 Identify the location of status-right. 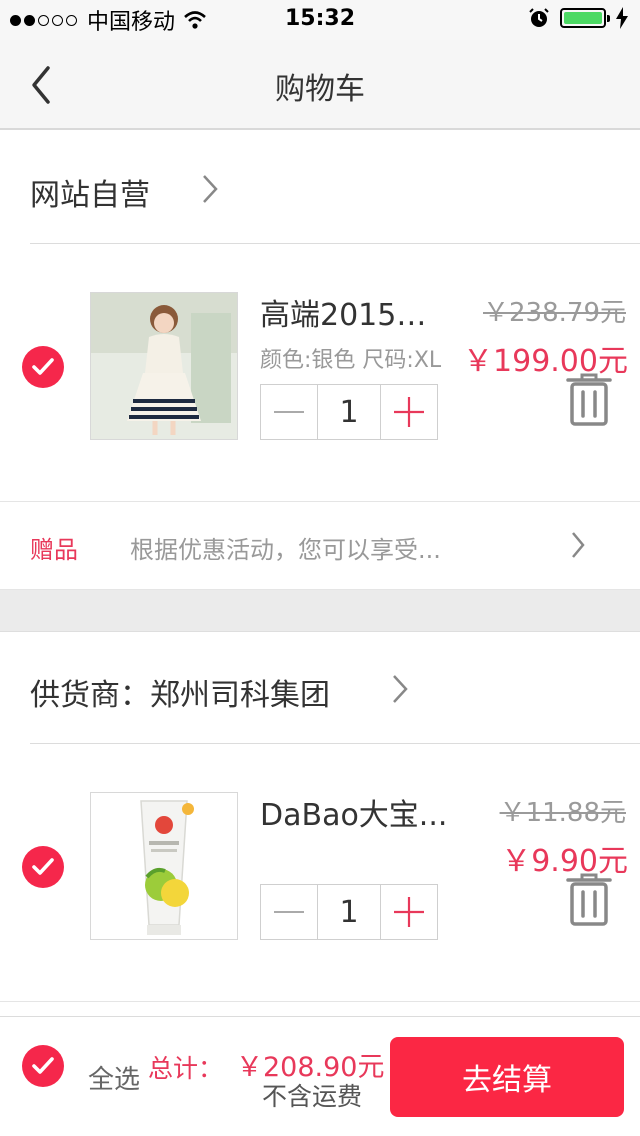
(578, 18).